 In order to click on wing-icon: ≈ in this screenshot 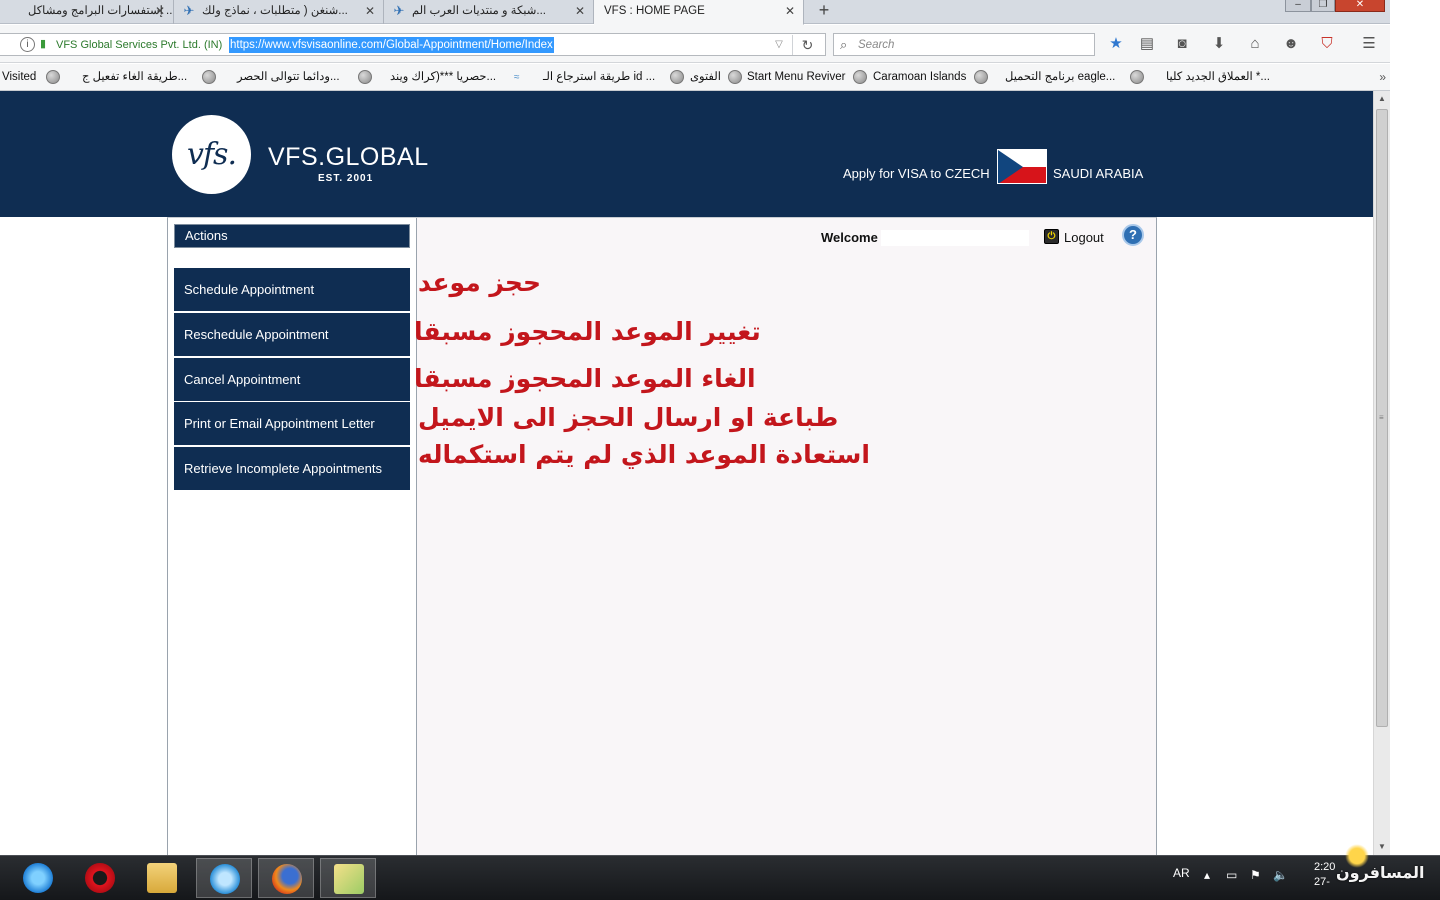, I will do `click(517, 77)`.